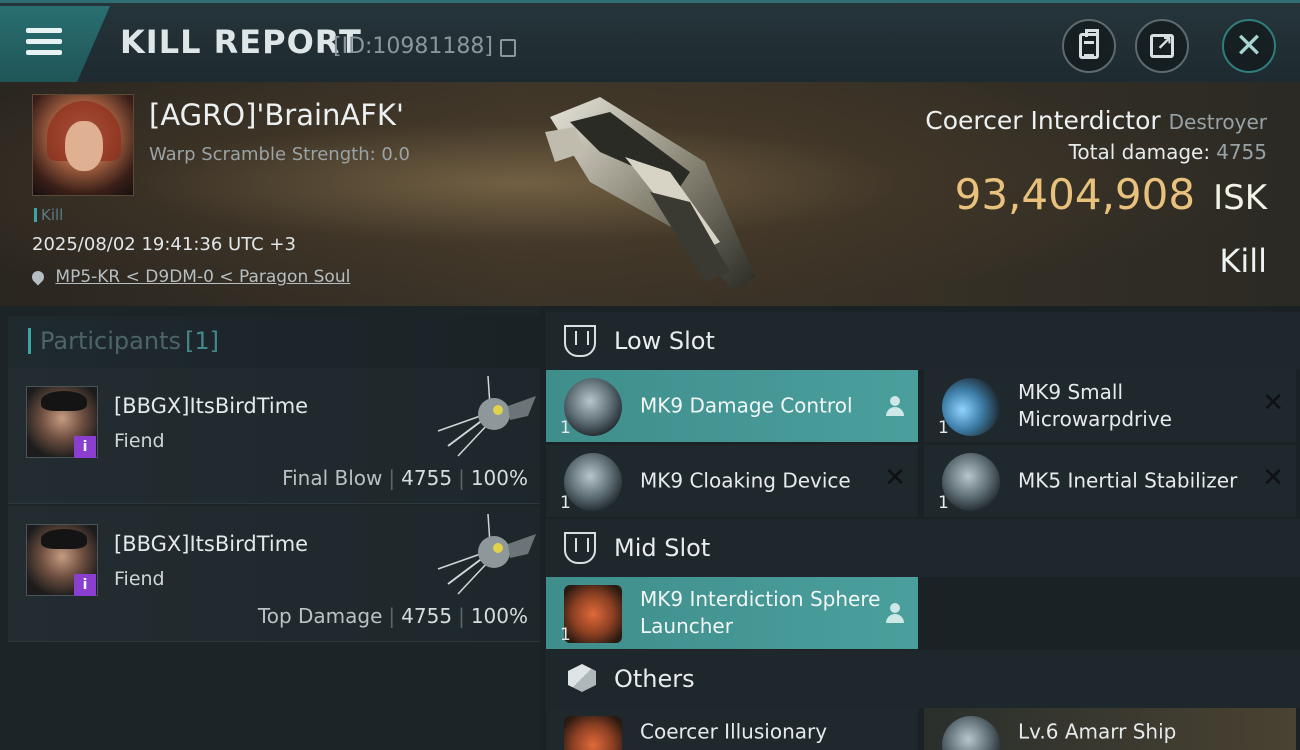 The height and width of the screenshot is (750, 1300). Describe the element at coordinates (760, 612) in the screenshot. I see `module-name: MK9 Interdiction Sphere Launcher` at that location.